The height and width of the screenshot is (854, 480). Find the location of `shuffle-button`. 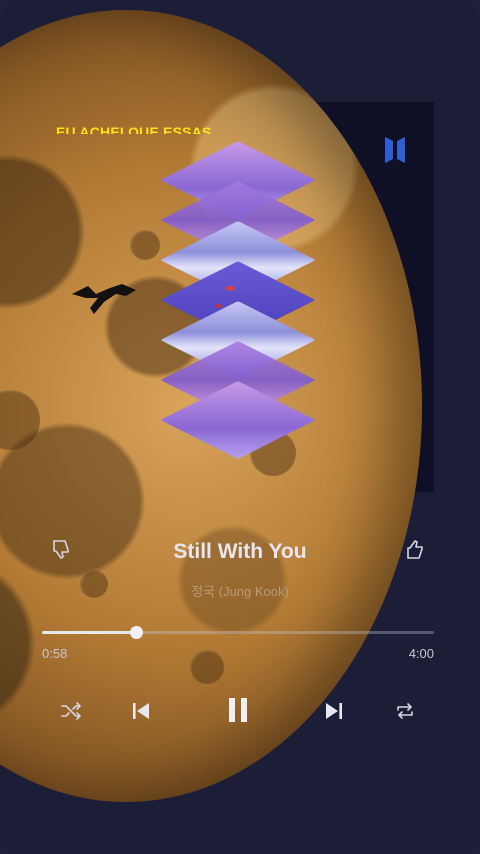

shuffle-button is located at coordinates (71, 711).